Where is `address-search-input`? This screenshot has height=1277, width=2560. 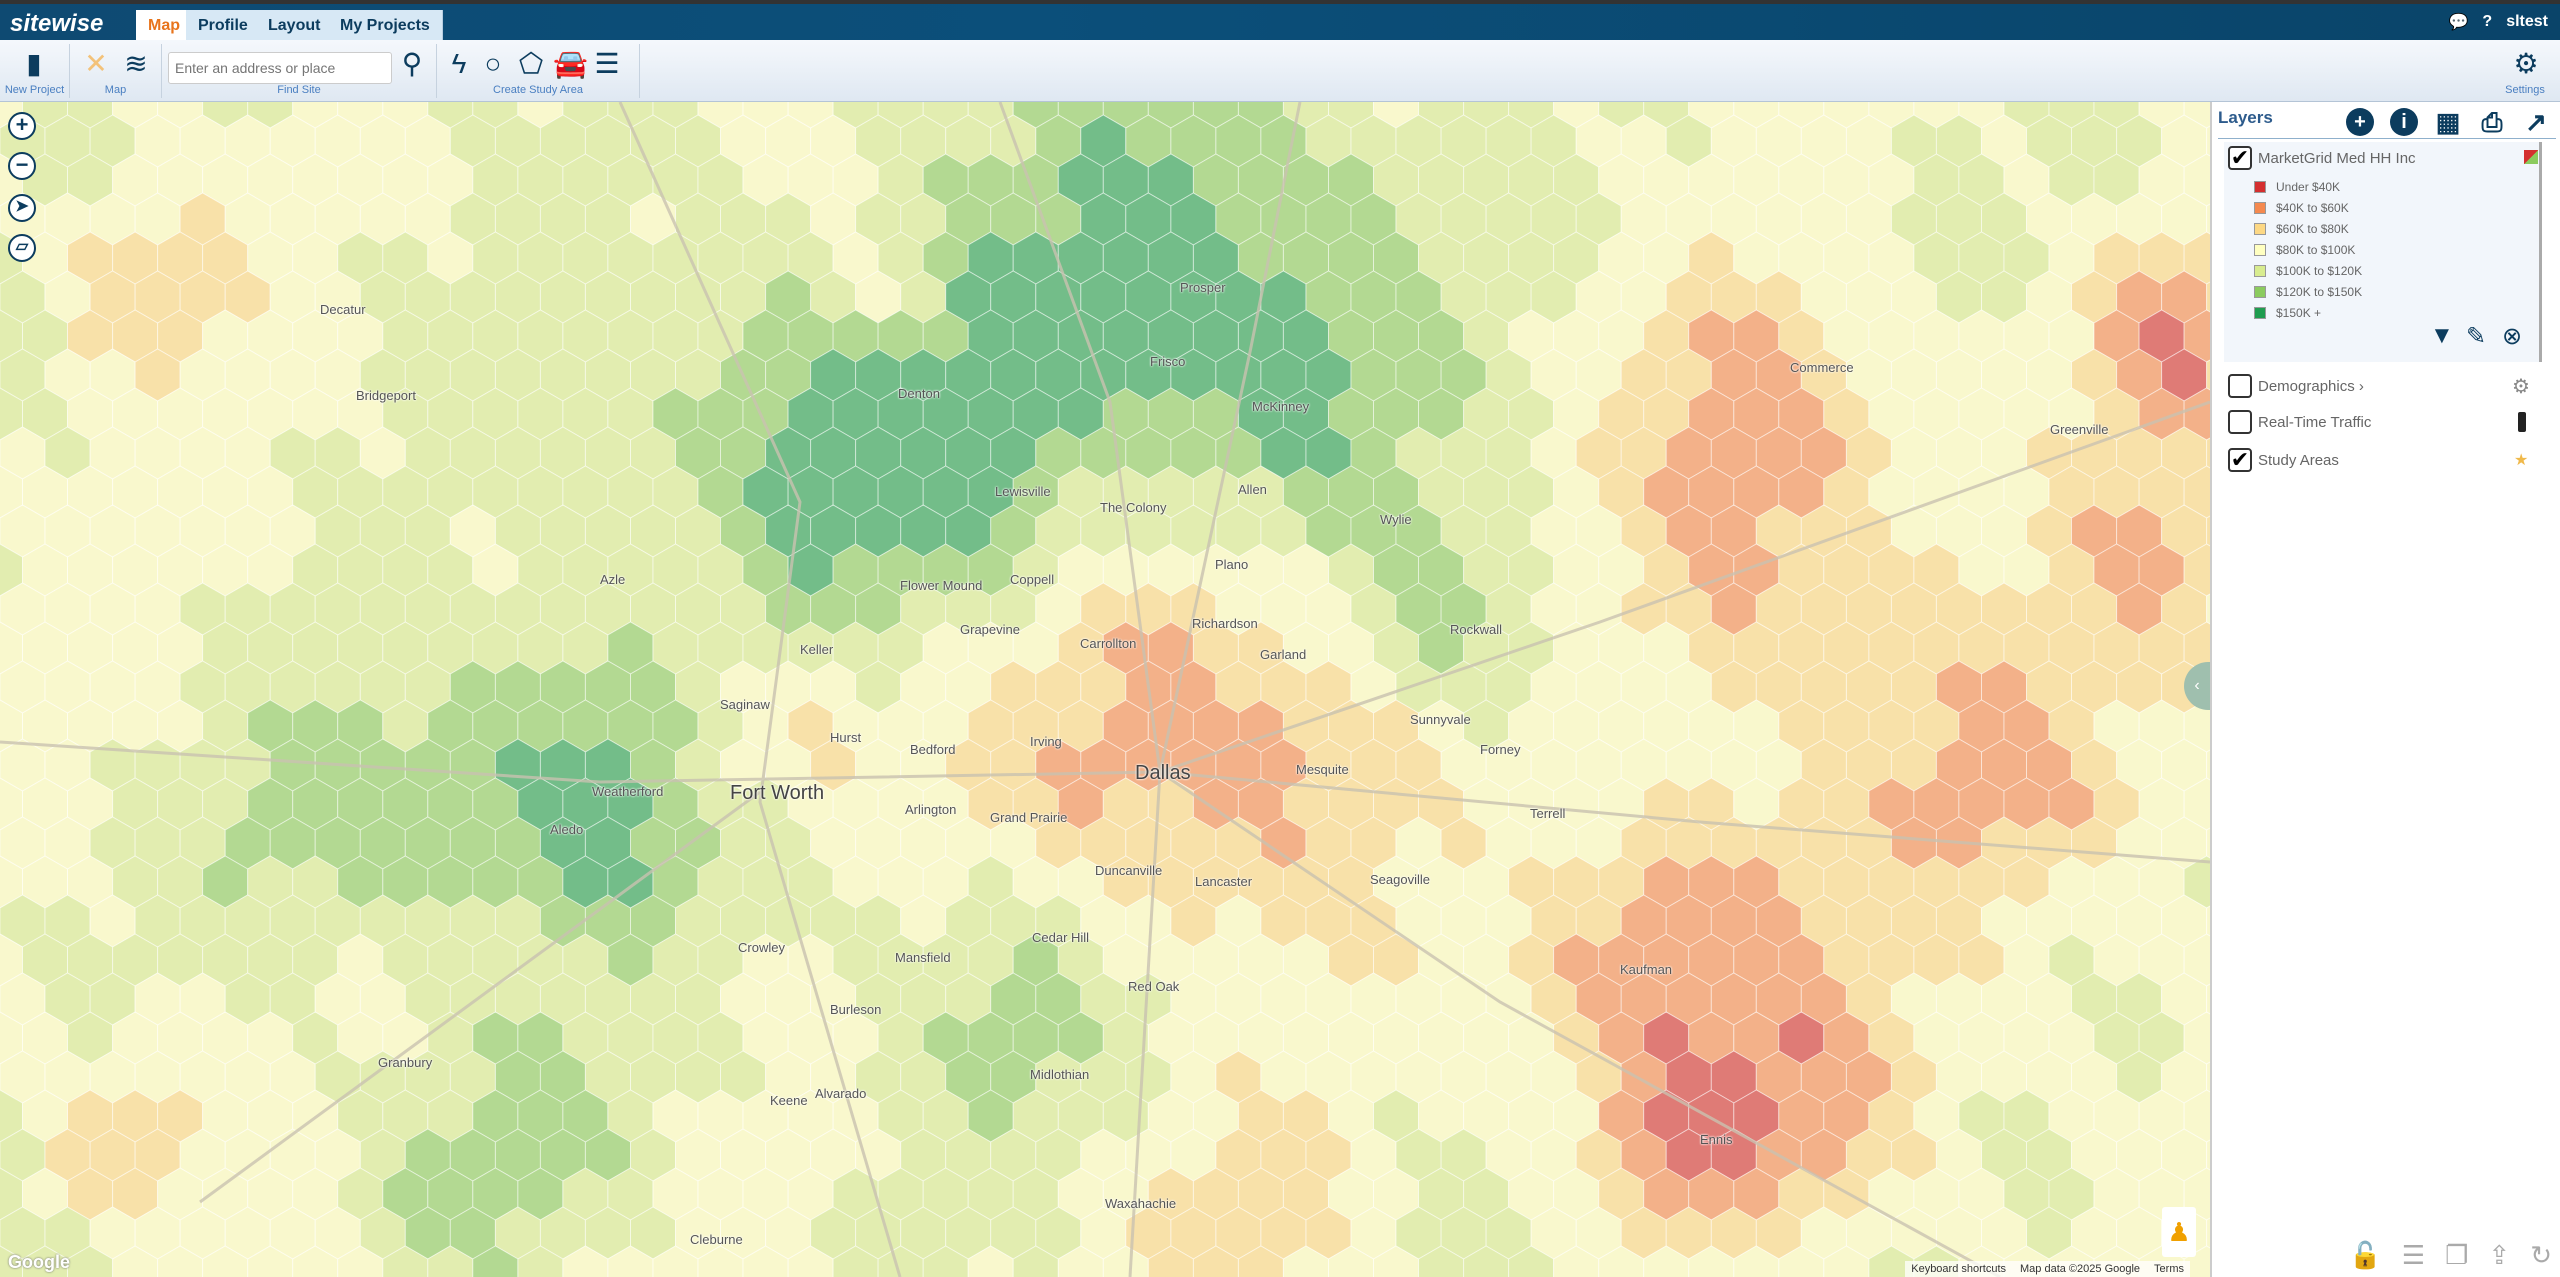
address-search-input is located at coordinates (280, 68).